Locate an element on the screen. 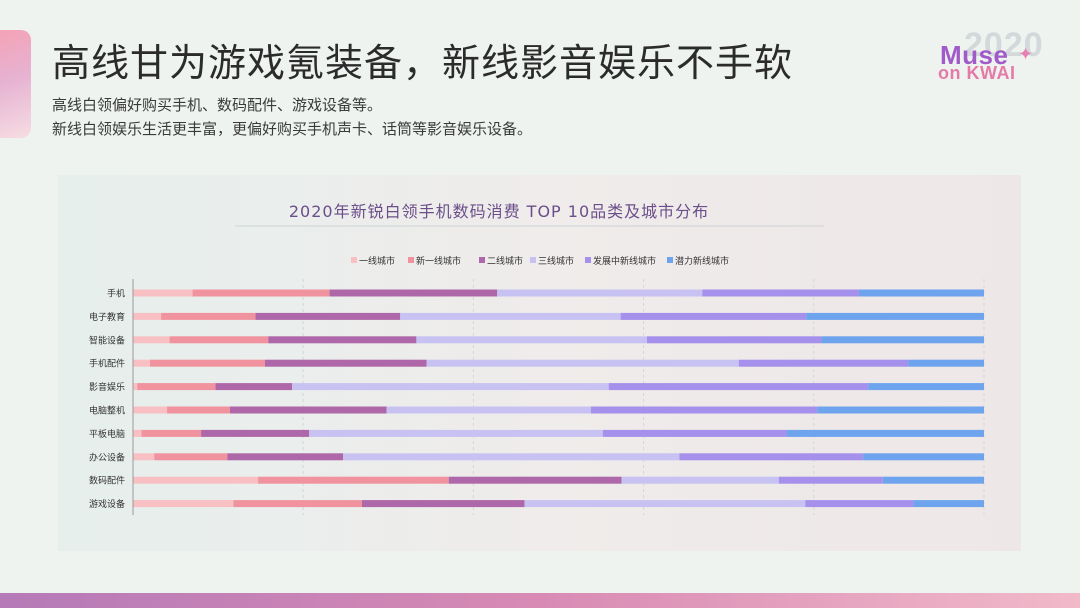  legend-label: 一线城市 is located at coordinates (377, 261).